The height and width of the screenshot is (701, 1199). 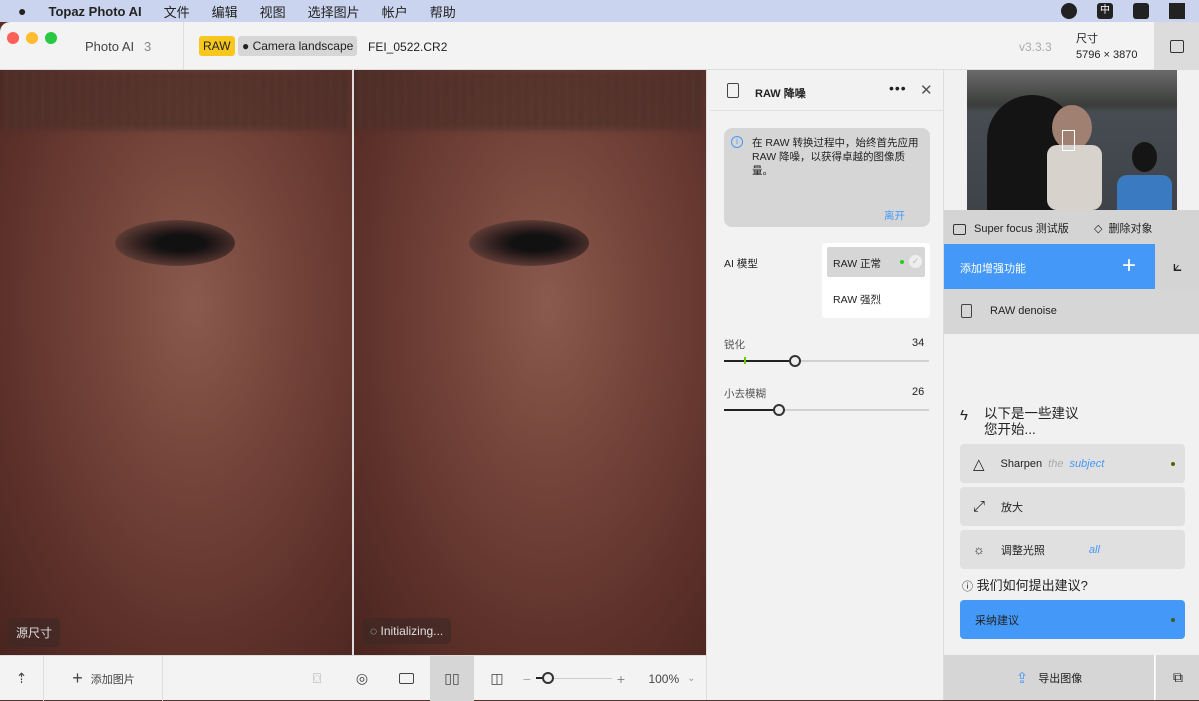 I want to click on maximize-window-button, so click(x=51, y=38).